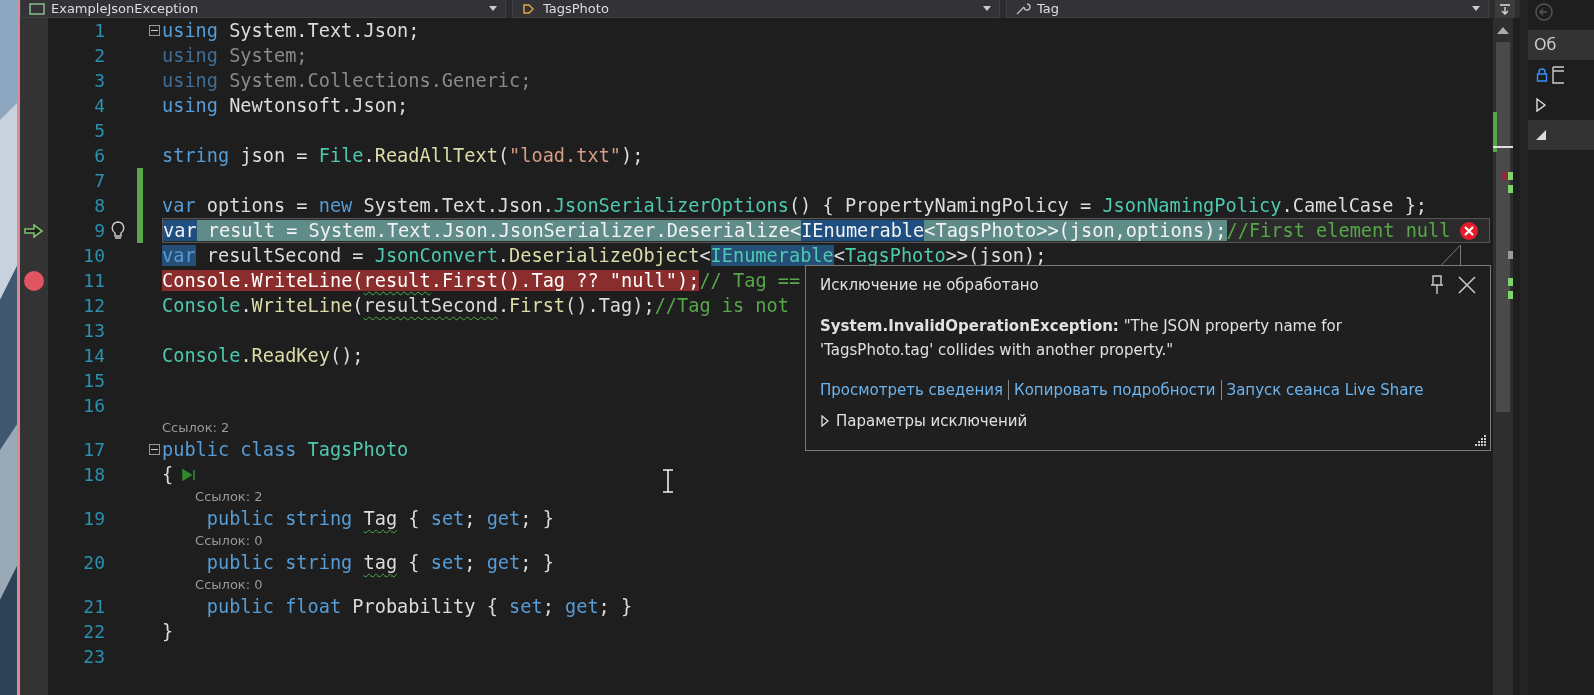 This screenshot has height=695, width=1594. Describe the element at coordinates (291, 30) in the screenshot. I see `code-line: using System.Text.Json;` at that location.